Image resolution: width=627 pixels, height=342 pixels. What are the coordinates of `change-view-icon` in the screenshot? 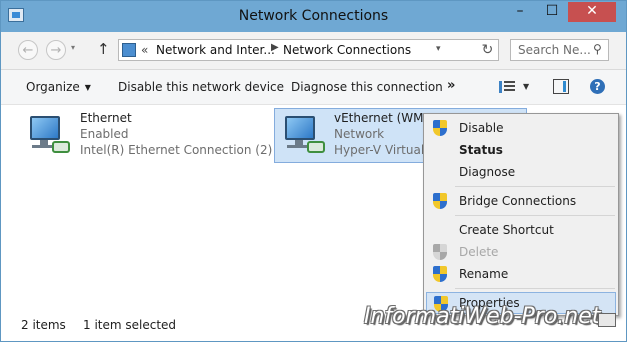 It's located at (507, 87).